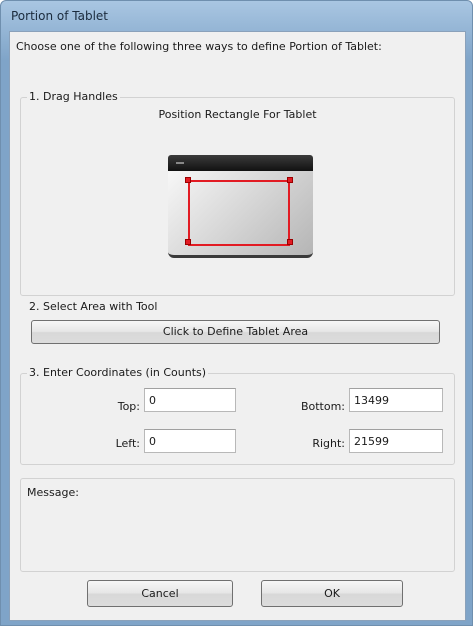  What do you see at coordinates (190, 441) in the screenshot?
I see `left-field` at bounding box center [190, 441].